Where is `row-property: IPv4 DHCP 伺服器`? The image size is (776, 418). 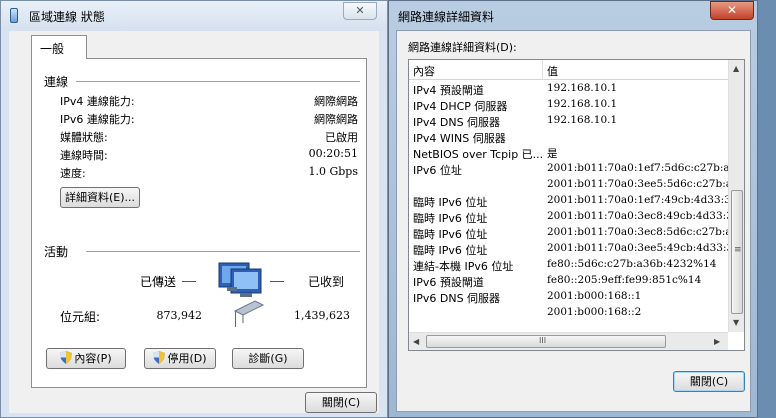 row-property: IPv4 DHCP 伺服器 is located at coordinates (460, 106).